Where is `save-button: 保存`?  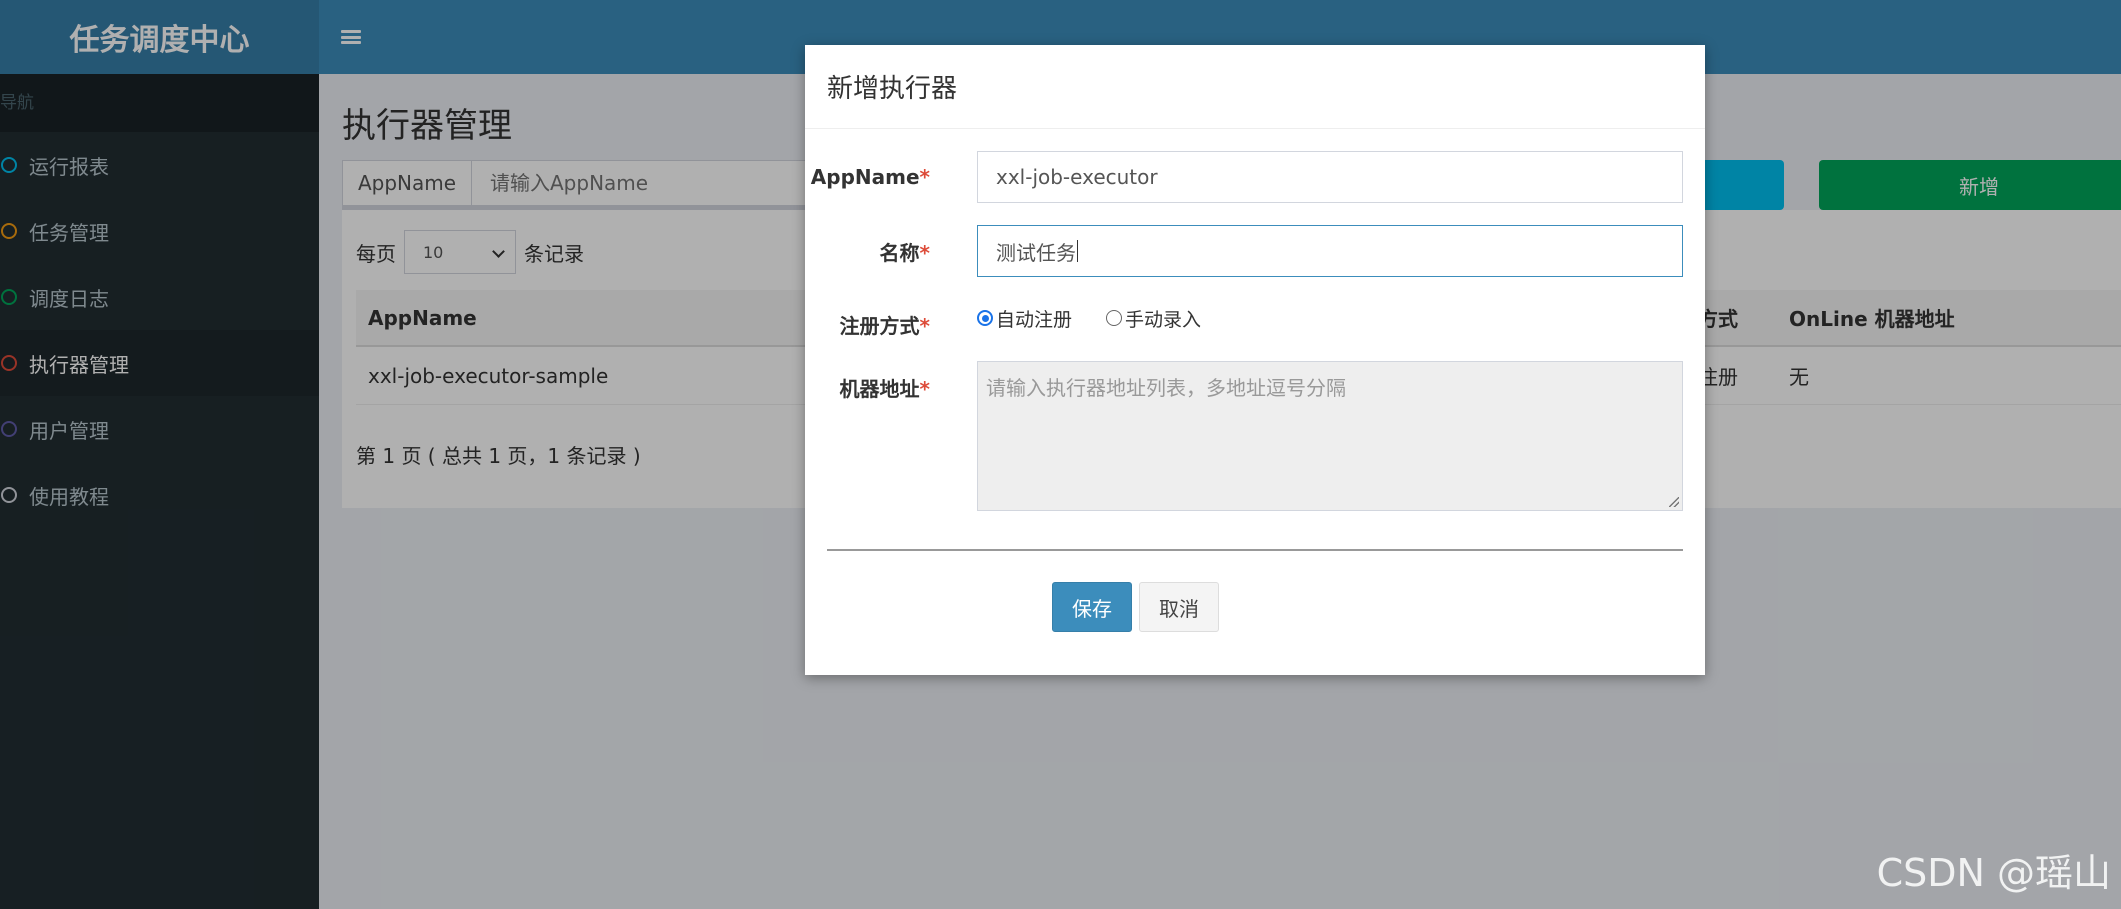
save-button: 保存 is located at coordinates (1092, 607).